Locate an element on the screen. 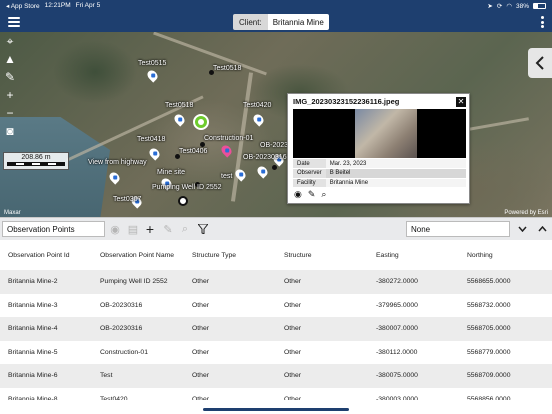 This screenshot has height=414, width=552. map-flag-pink-icon is located at coordinates (226, 150).